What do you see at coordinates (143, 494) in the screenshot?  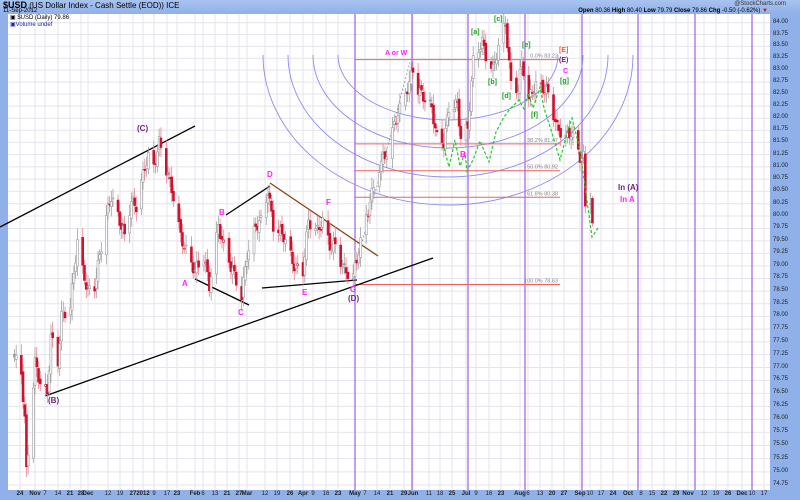 I see `x-tick-label: 2012` at bounding box center [143, 494].